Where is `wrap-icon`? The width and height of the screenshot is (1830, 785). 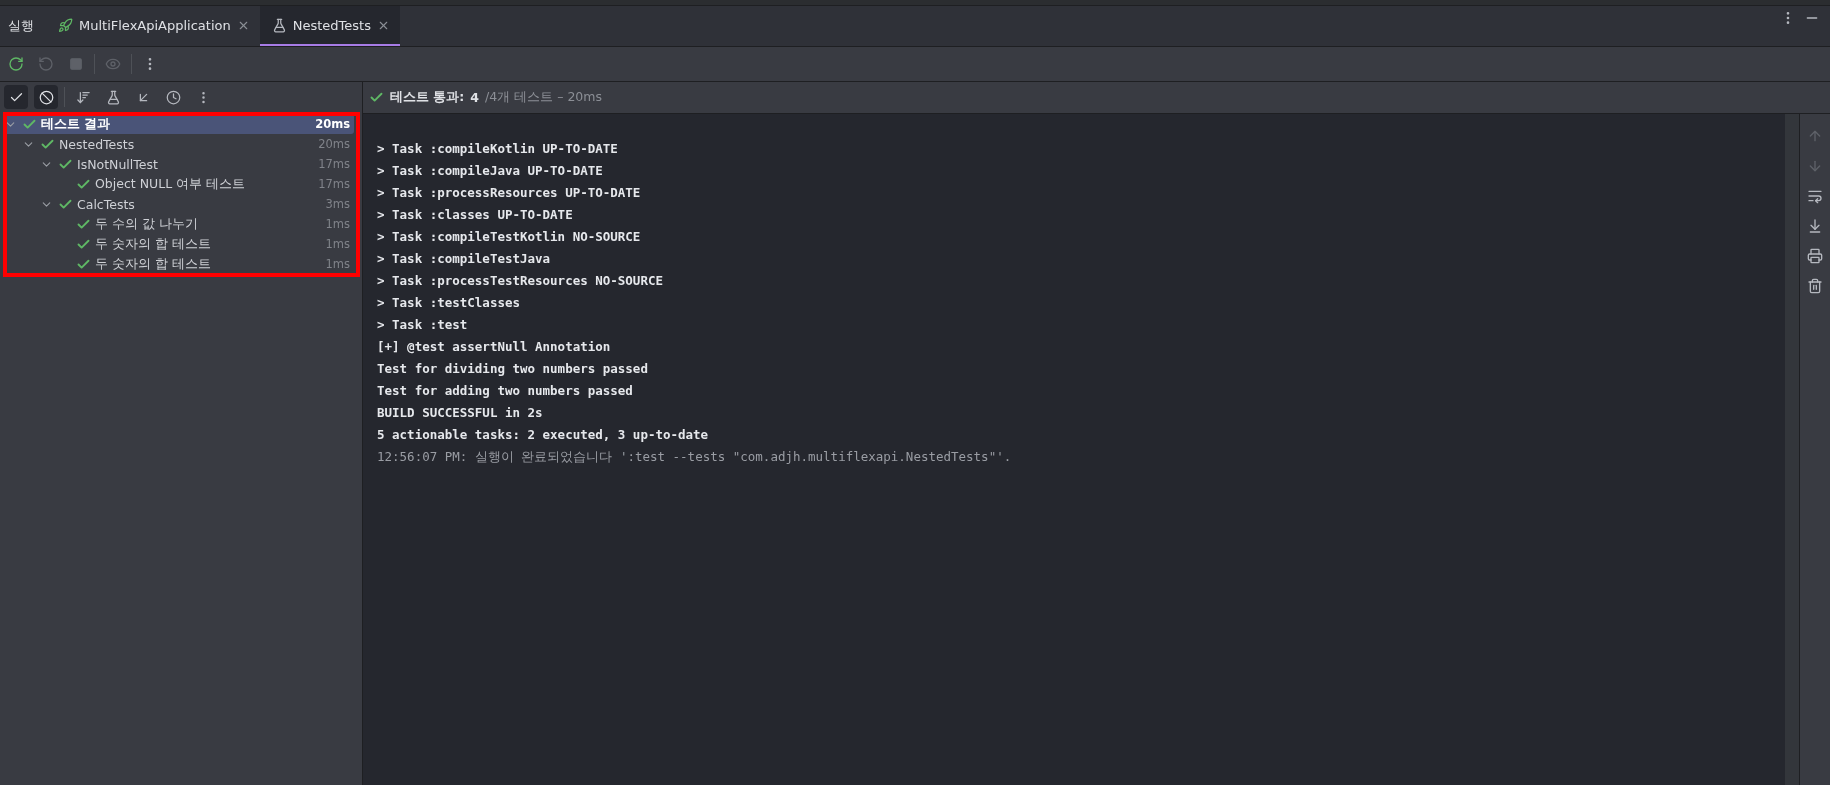 wrap-icon is located at coordinates (1815, 196).